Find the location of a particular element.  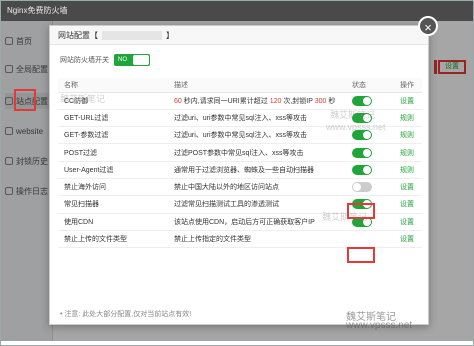

cc-desc-part: 秒 is located at coordinates (331, 101).